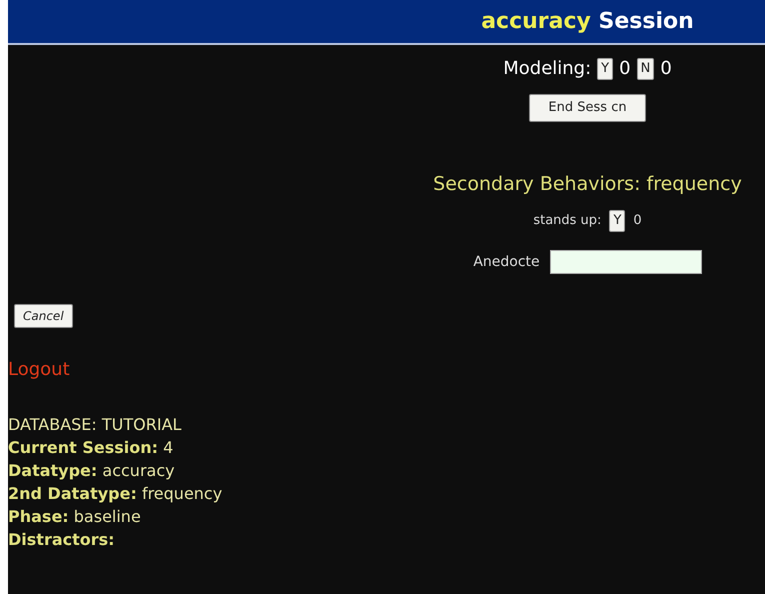 The width and height of the screenshot is (765, 594). What do you see at coordinates (43, 316) in the screenshot?
I see `cancel-button: Cancel` at bounding box center [43, 316].